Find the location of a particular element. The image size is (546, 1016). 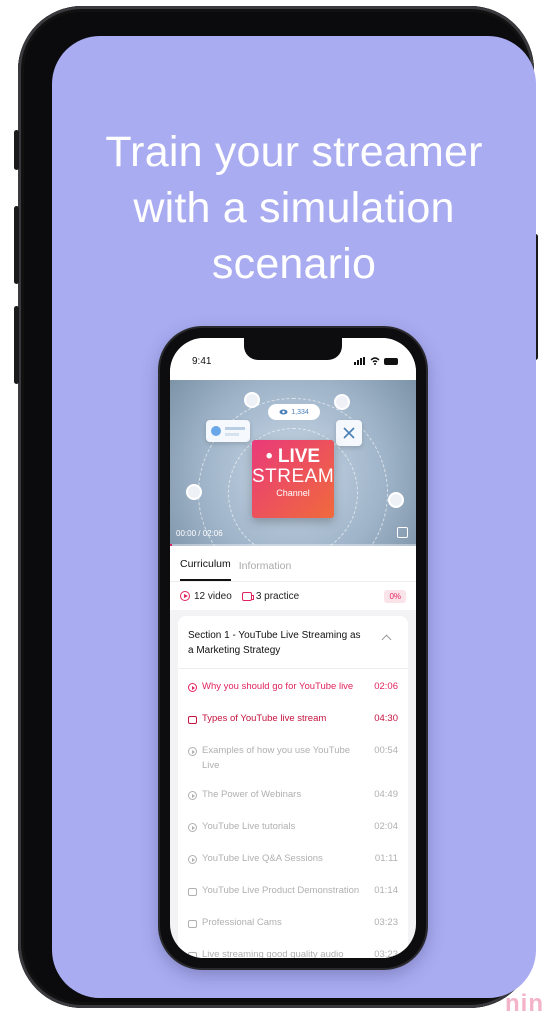

lesson-item: The Power of Webinars 04:49 is located at coordinates (293, 796).